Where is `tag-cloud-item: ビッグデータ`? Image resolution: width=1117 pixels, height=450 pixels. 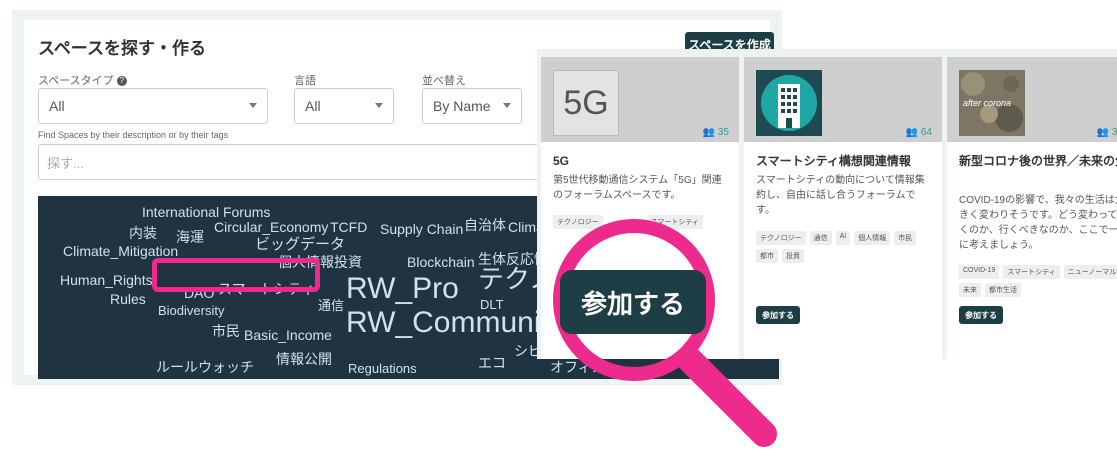 tag-cloud-item: ビッグデータ is located at coordinates (300, 244).